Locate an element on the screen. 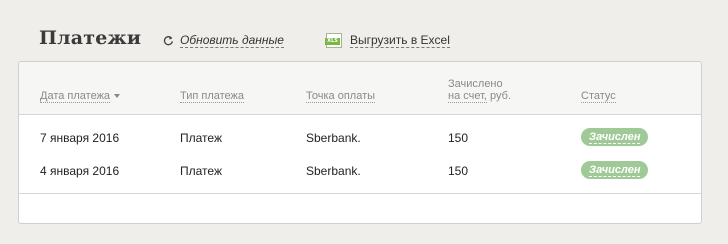 The height and width of the screenshot is (244, 728). column-header-point-label: Точка оплаты is located at coordinates (341, 96).